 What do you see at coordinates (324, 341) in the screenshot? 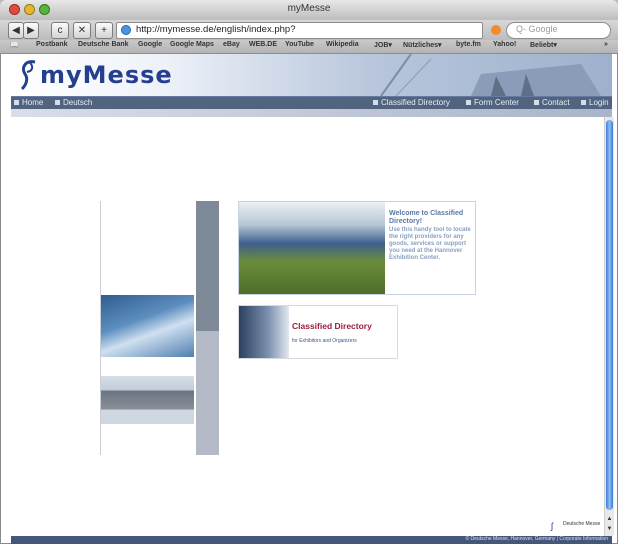
I see `directory-subtitle: for Exhibitors and Organizers` at bounding box center [324, 341].